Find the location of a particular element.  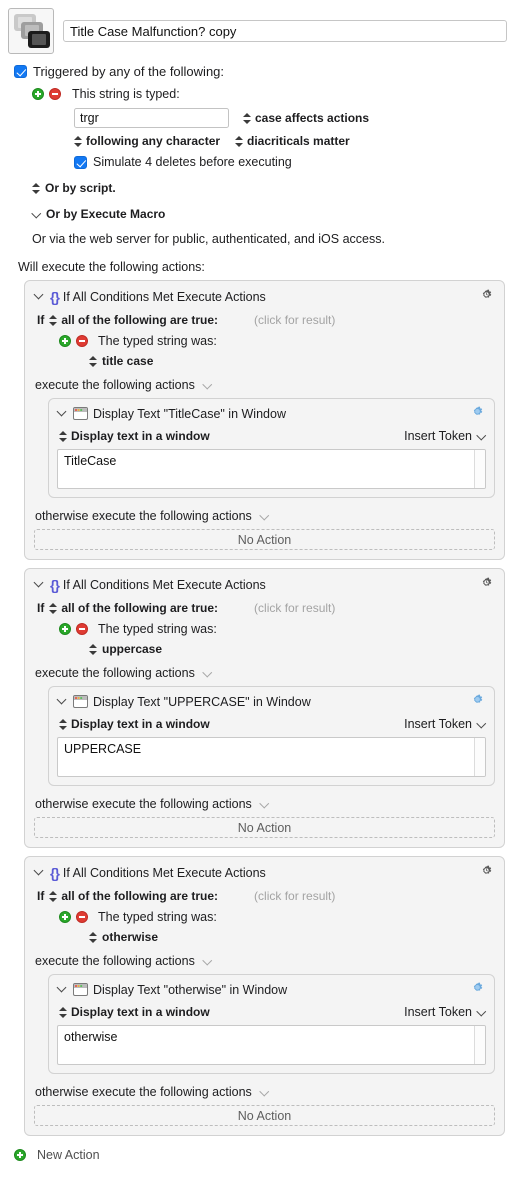

insert-token-label: Insert Token is located at coordinates (438, 436).